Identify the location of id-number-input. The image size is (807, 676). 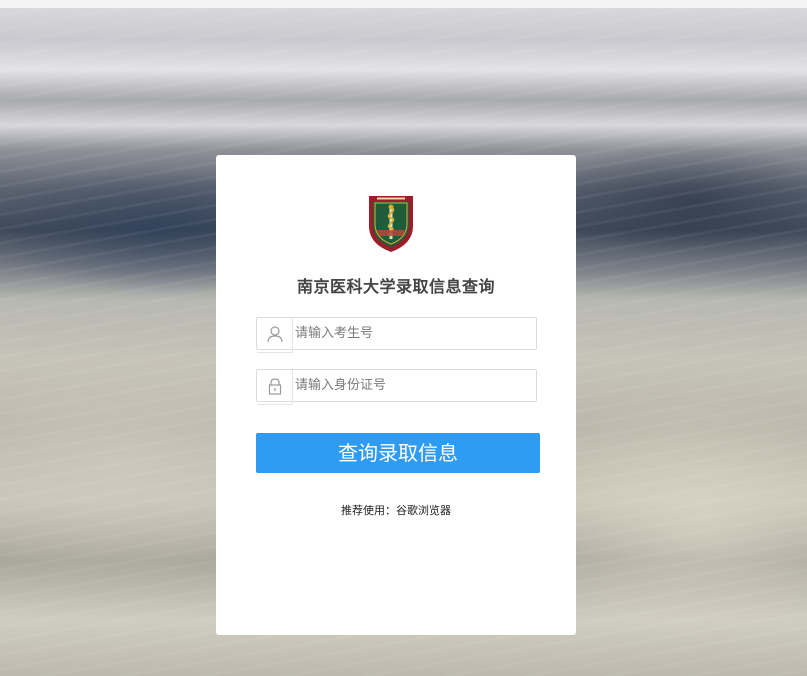
(413, 385).